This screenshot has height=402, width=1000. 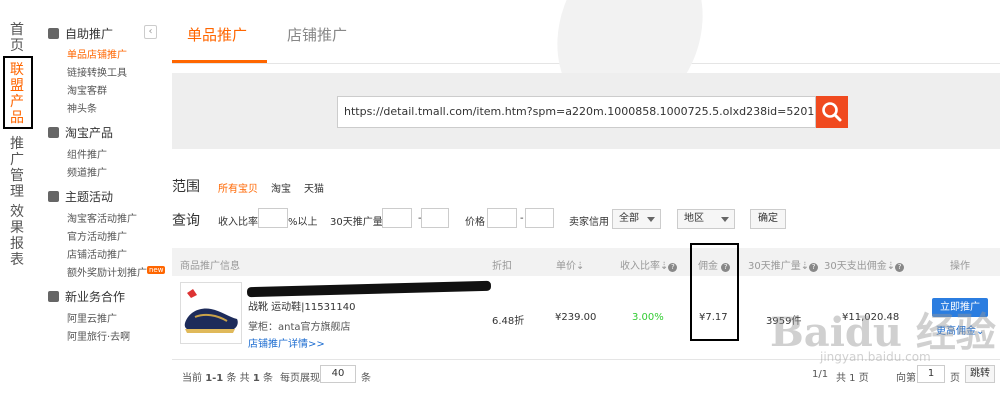 What do you see at coordinates (303, 222) in the screenshot?
I see `percent-above-label: %以上` at bounding box center [303, 222].